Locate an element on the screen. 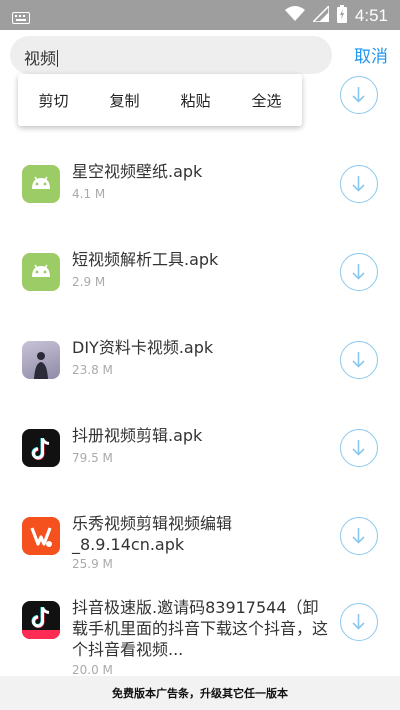 The image size is (400, 710). item-title: 抖册视频剪辑.apk is located at coordinates (137, 435).